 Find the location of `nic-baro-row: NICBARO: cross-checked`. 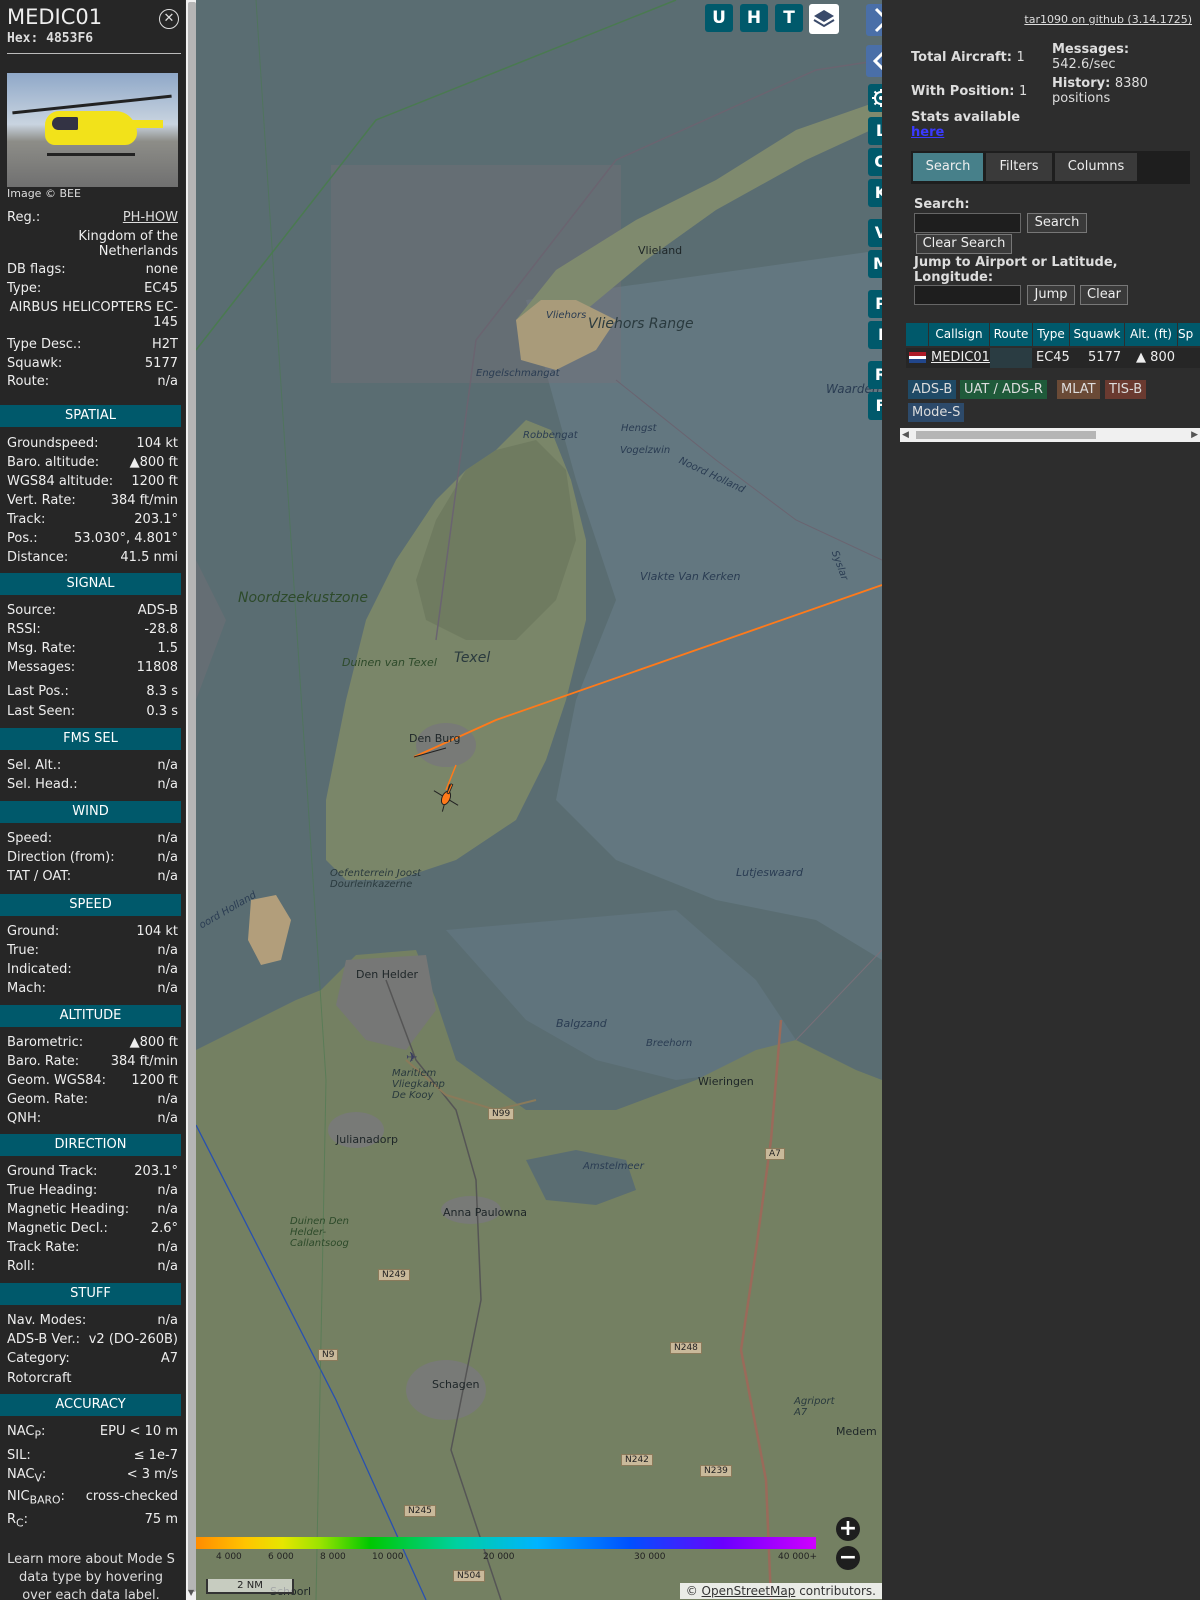

nic-baro-row: NICBARO: cross-checked is located at coordinates (92, 1498).